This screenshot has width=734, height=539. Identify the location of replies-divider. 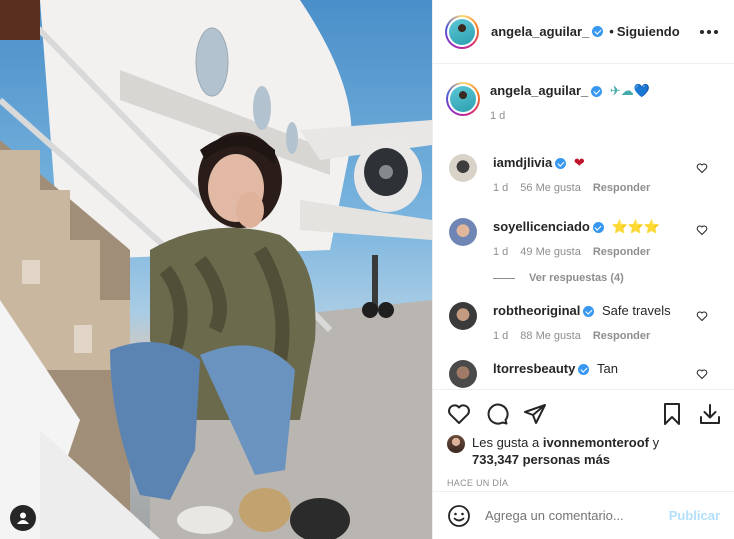
(504, 278).